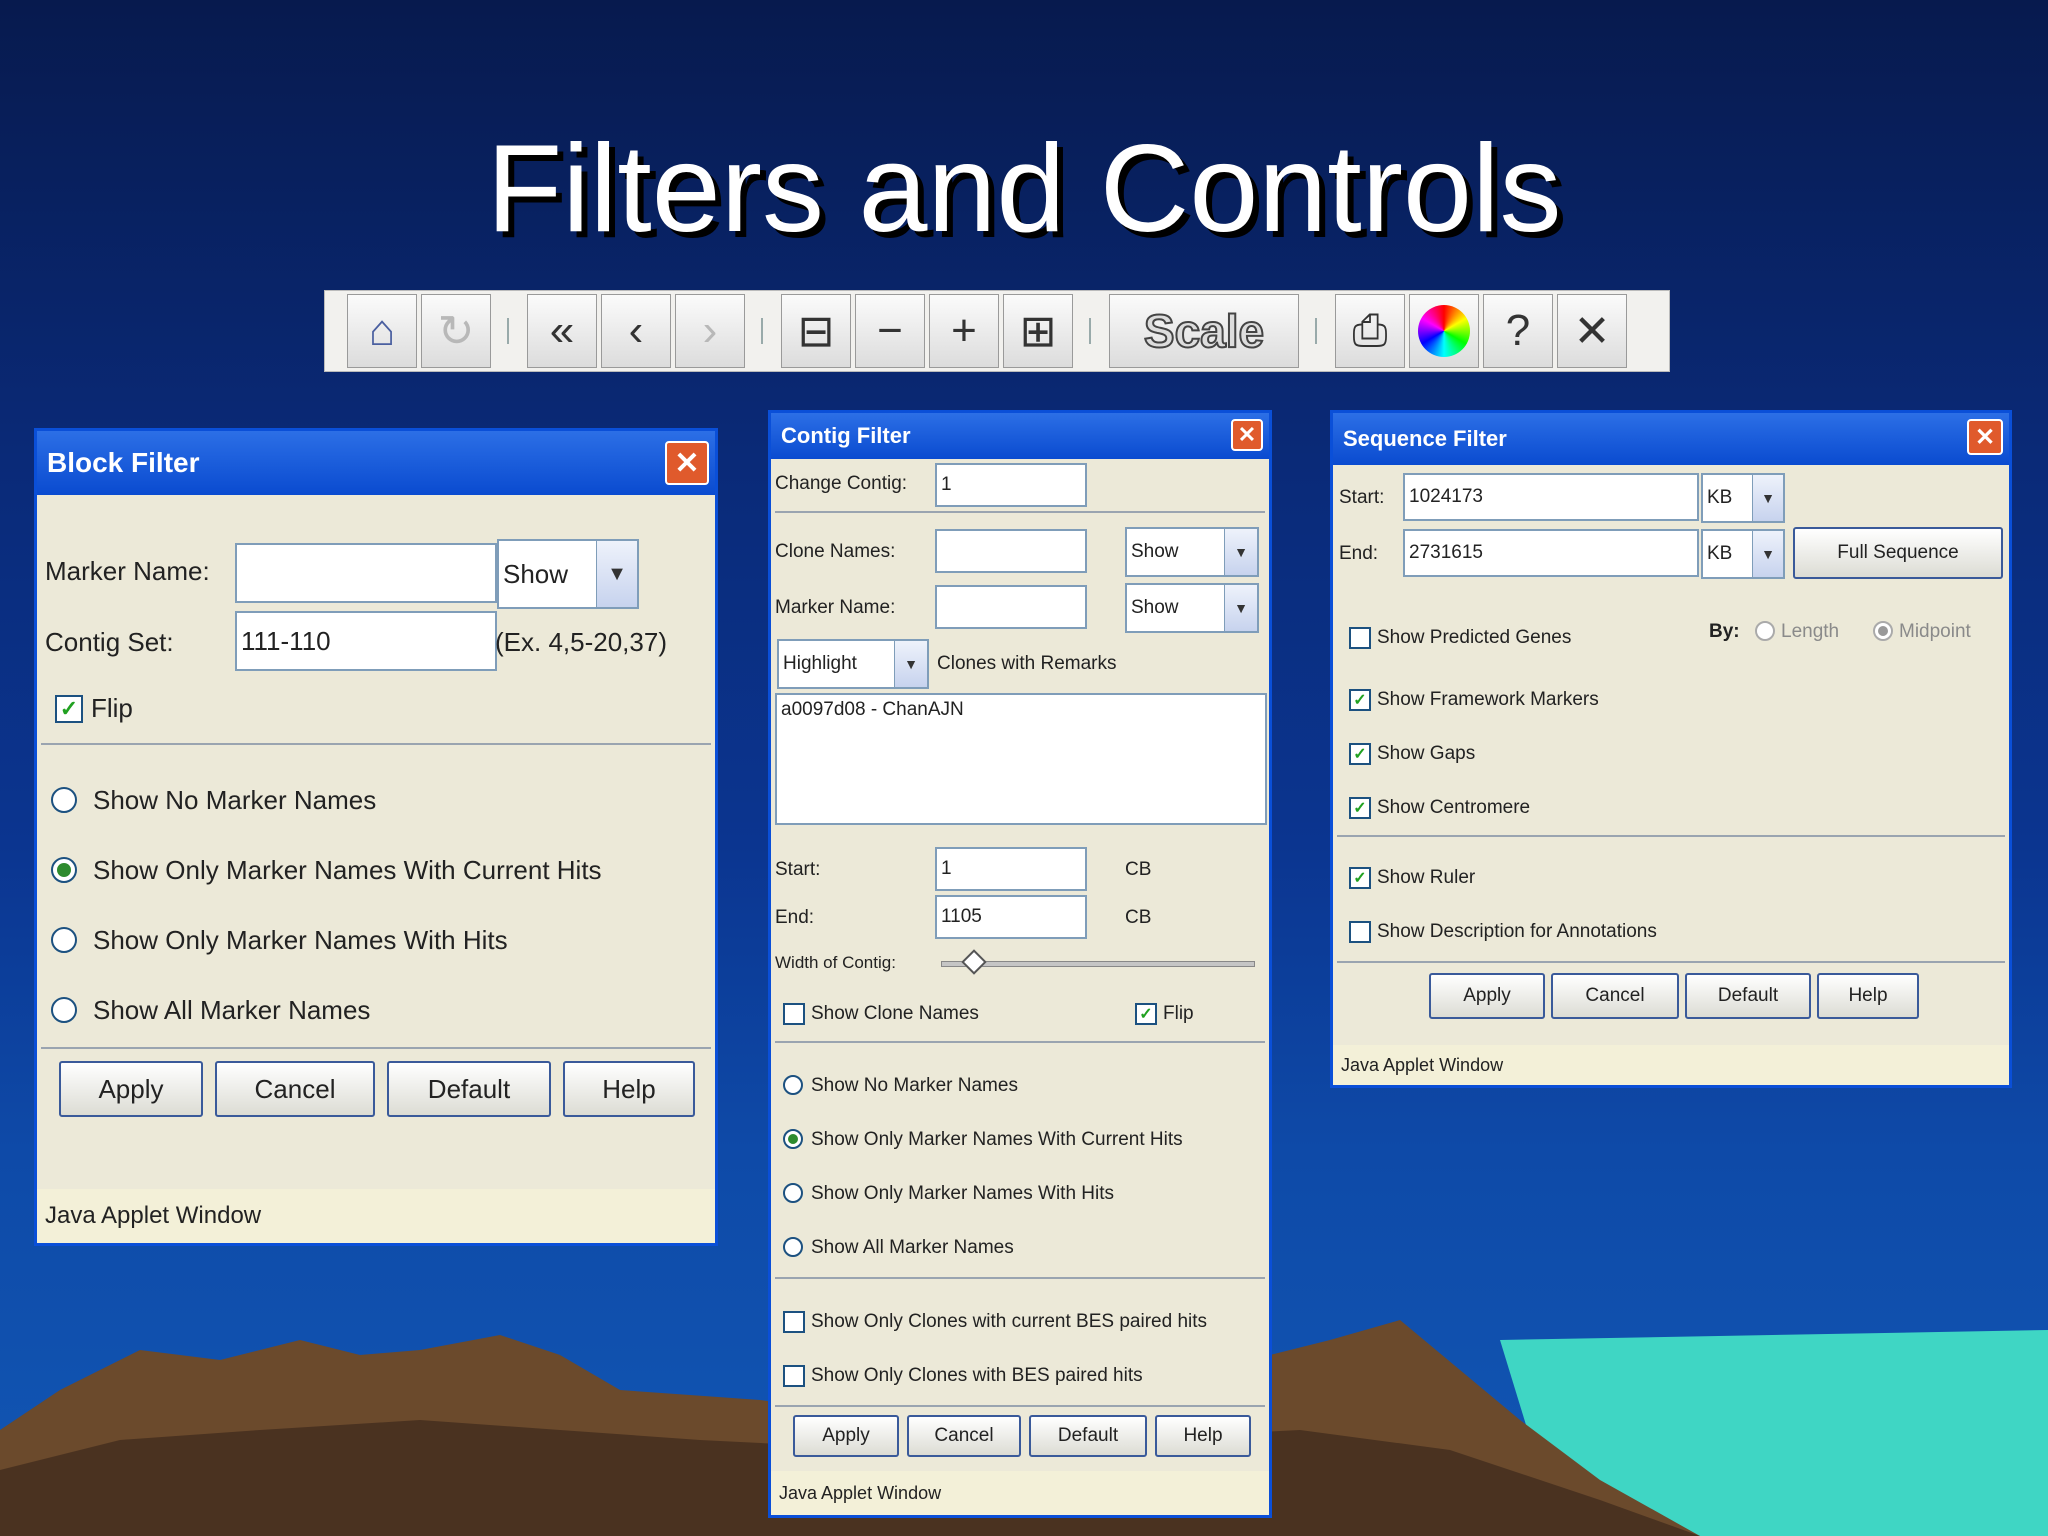 This screenshot has height=1536, width=2048. I want to click on end-input: 1105, so click(1011, 917).